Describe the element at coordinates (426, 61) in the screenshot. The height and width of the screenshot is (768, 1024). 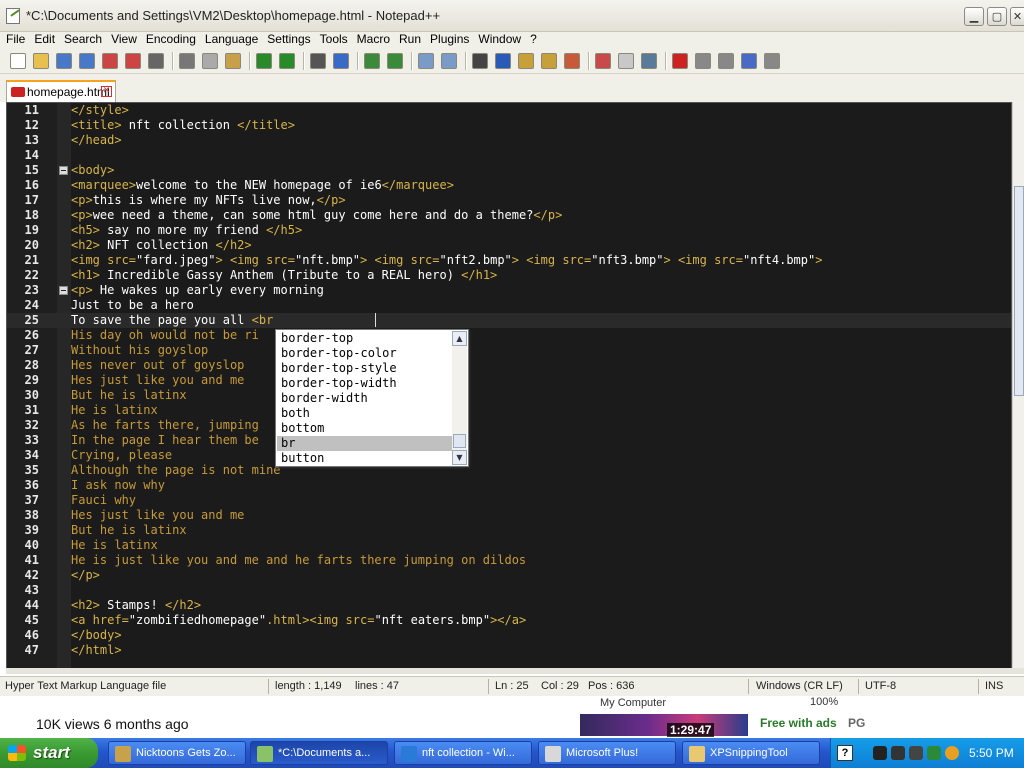
I see `sync-vertical-icon` at that location.